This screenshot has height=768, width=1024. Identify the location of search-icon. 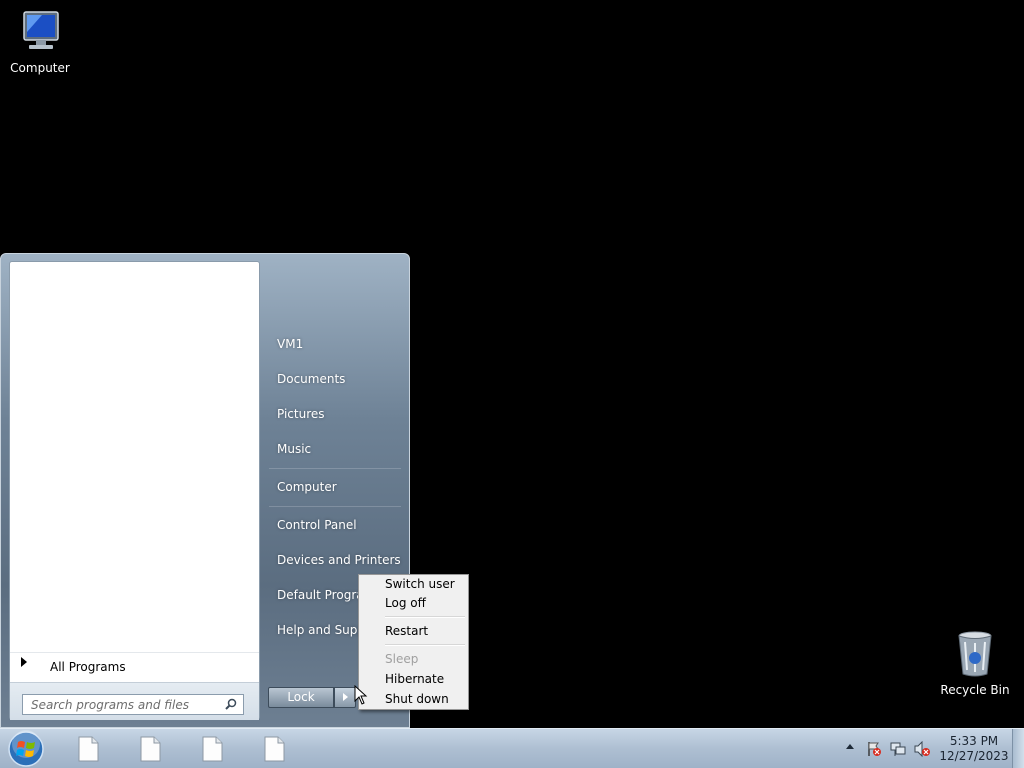
(231, 704).